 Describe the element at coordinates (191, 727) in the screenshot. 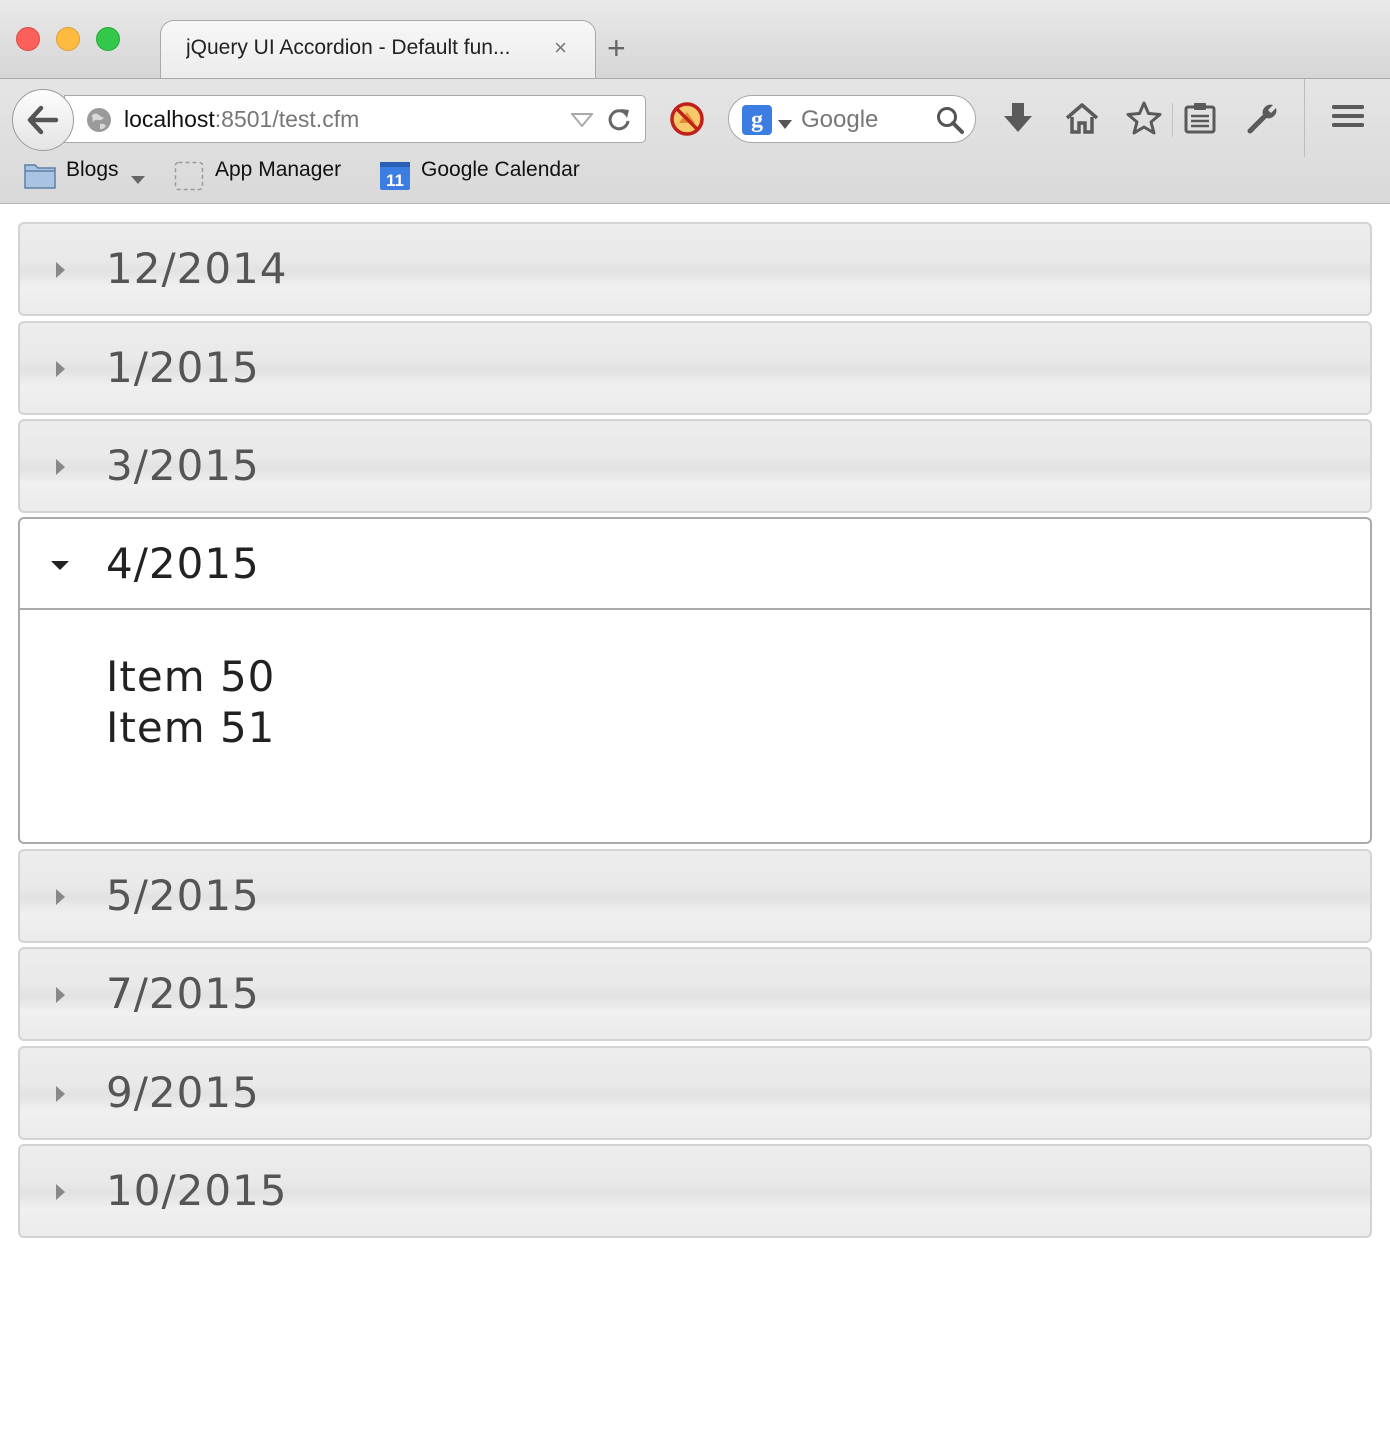

I see `list-item: Item 51` at that location.